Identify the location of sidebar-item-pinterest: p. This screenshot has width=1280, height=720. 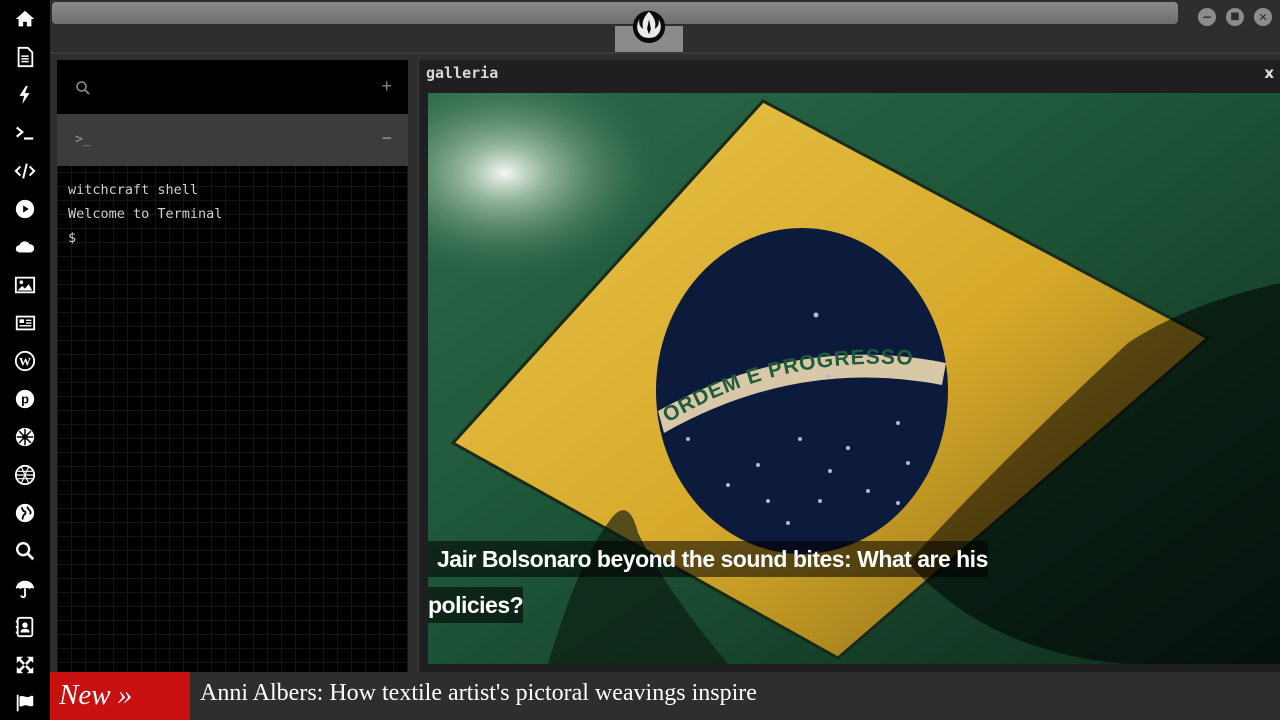
(25, 399).